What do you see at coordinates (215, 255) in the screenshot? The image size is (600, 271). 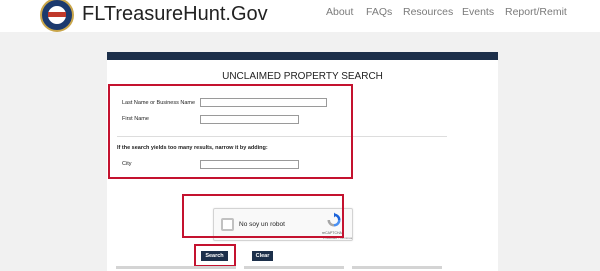 I see `highlight-search-button` at bounding box center [215, 255].